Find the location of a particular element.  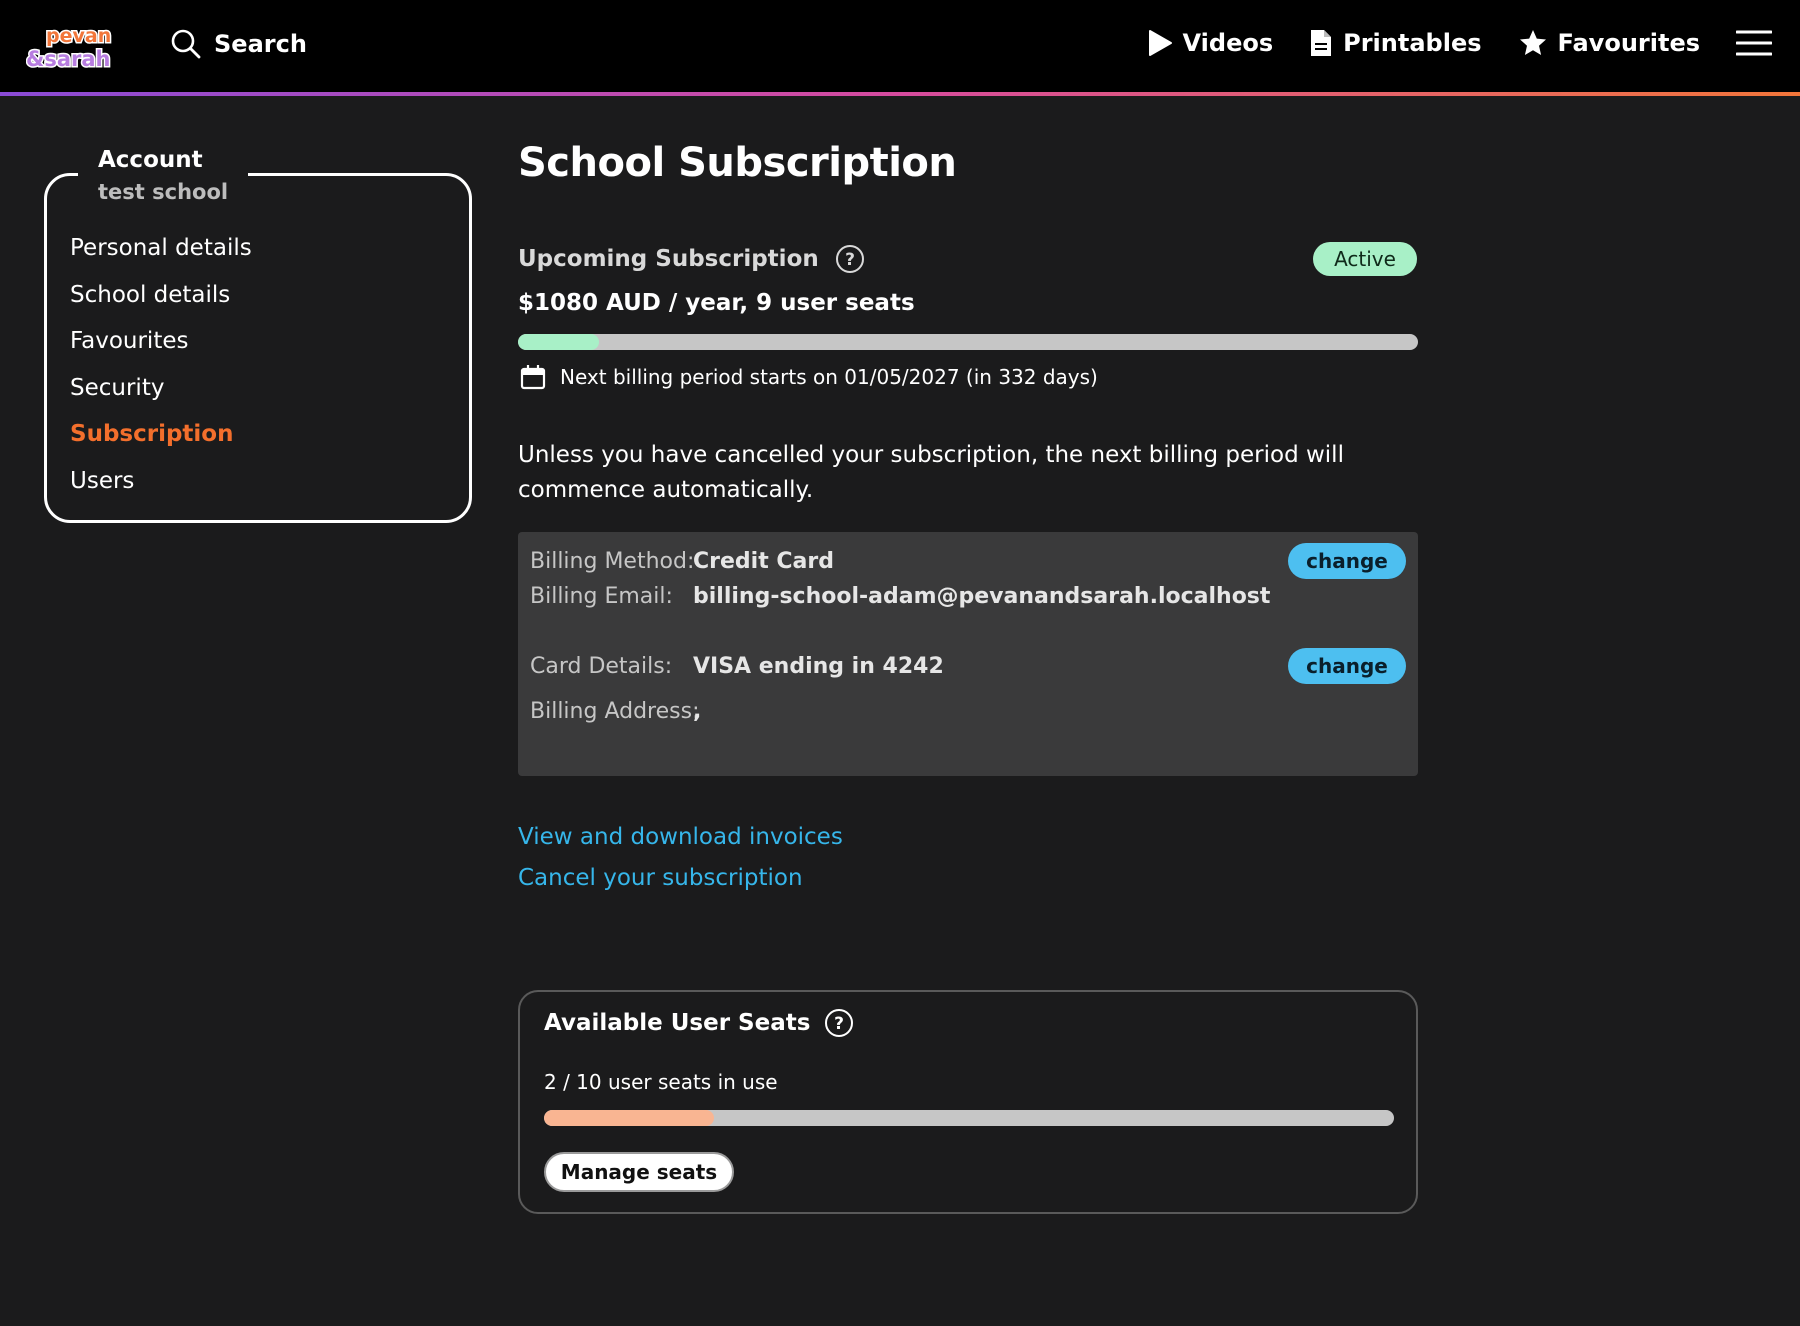

nav-videos: Videos is located at coordinates (1210, 43).